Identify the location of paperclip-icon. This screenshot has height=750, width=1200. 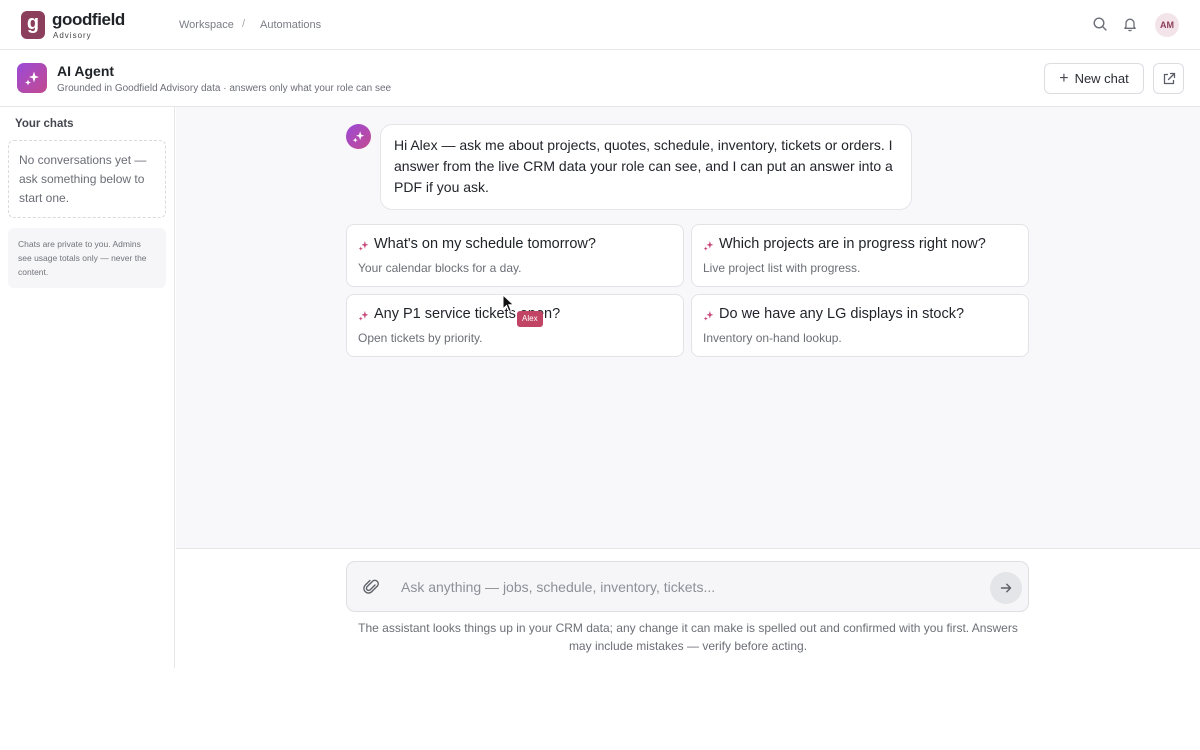
(371, 586).